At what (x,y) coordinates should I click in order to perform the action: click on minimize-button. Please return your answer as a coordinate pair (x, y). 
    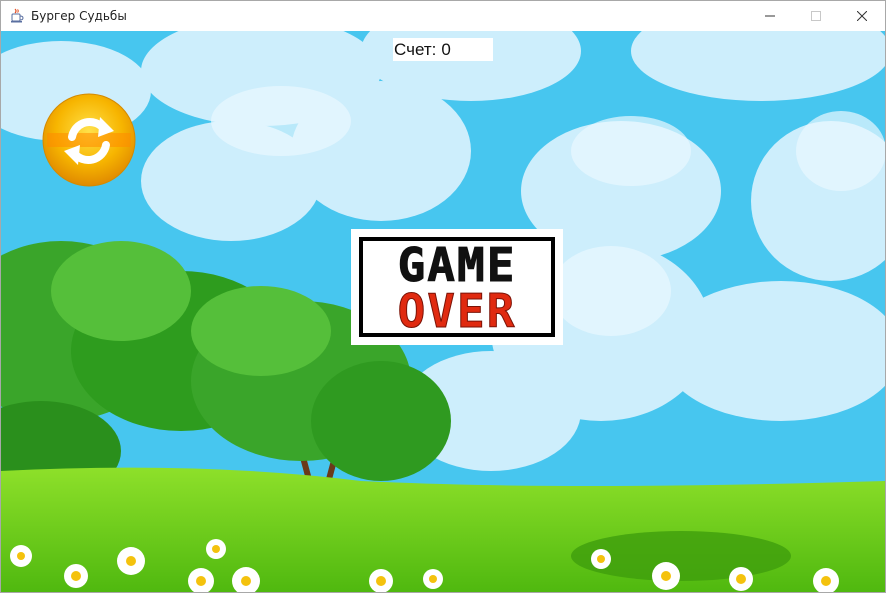
    Looking at the image, I should click on (770, 16).